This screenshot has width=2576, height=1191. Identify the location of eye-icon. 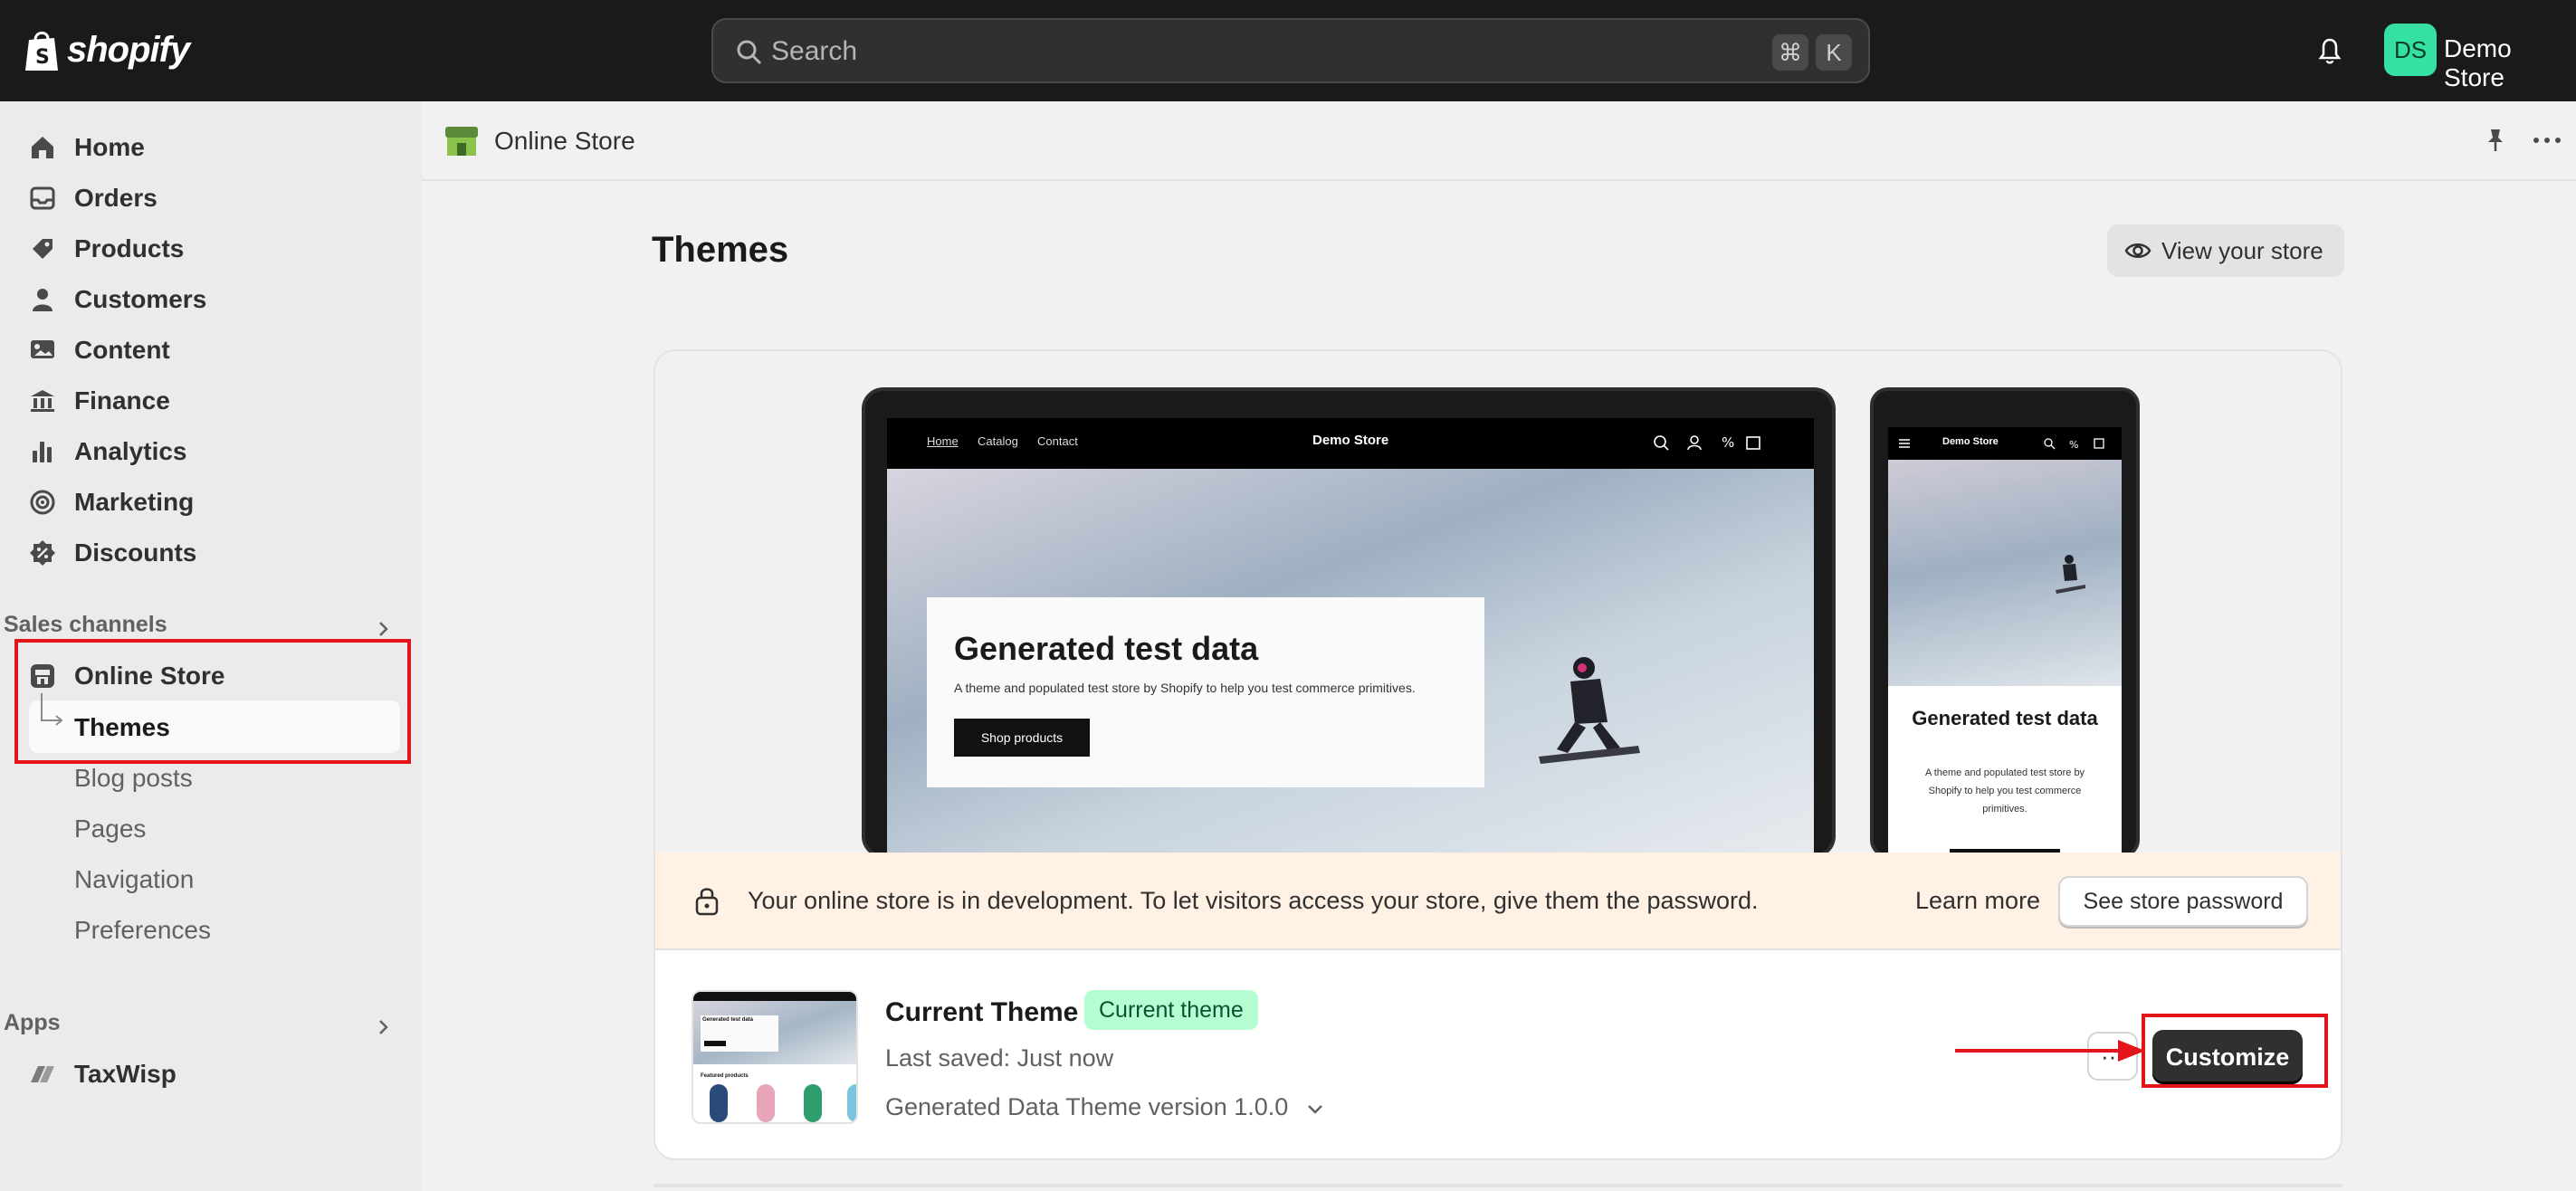
(2138, 251).